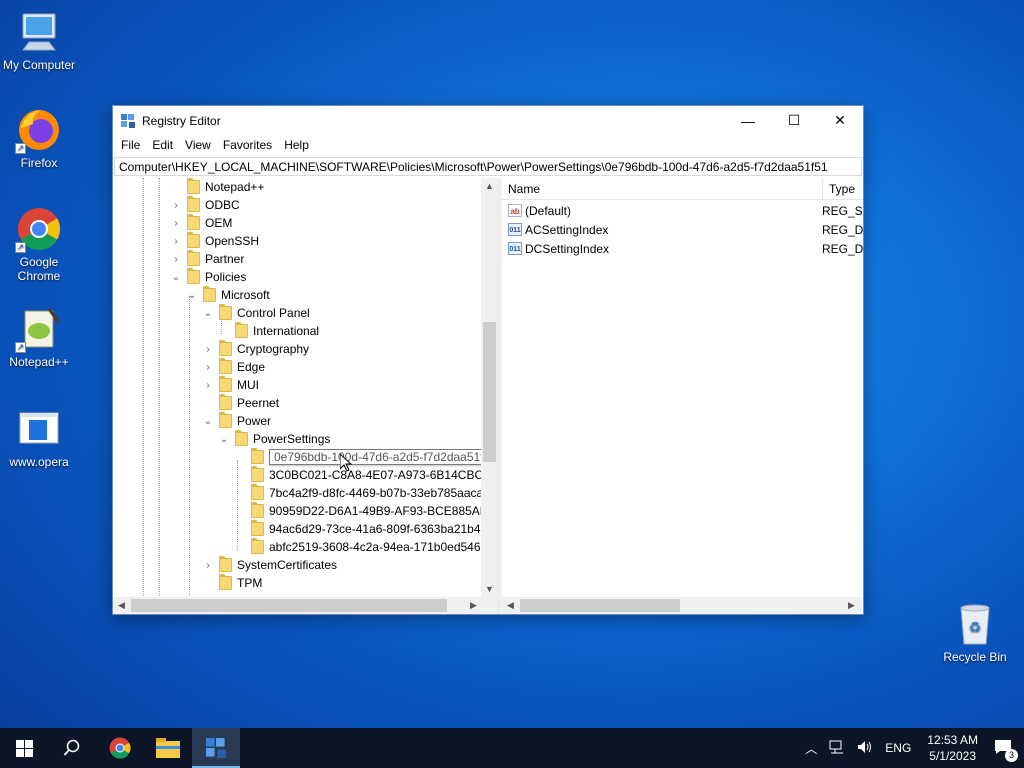  What do you see at coordinates (20, 148) in the screenshot?
I see `shortcut-arrow-icon: ↗` at bounding box center [20, 148].